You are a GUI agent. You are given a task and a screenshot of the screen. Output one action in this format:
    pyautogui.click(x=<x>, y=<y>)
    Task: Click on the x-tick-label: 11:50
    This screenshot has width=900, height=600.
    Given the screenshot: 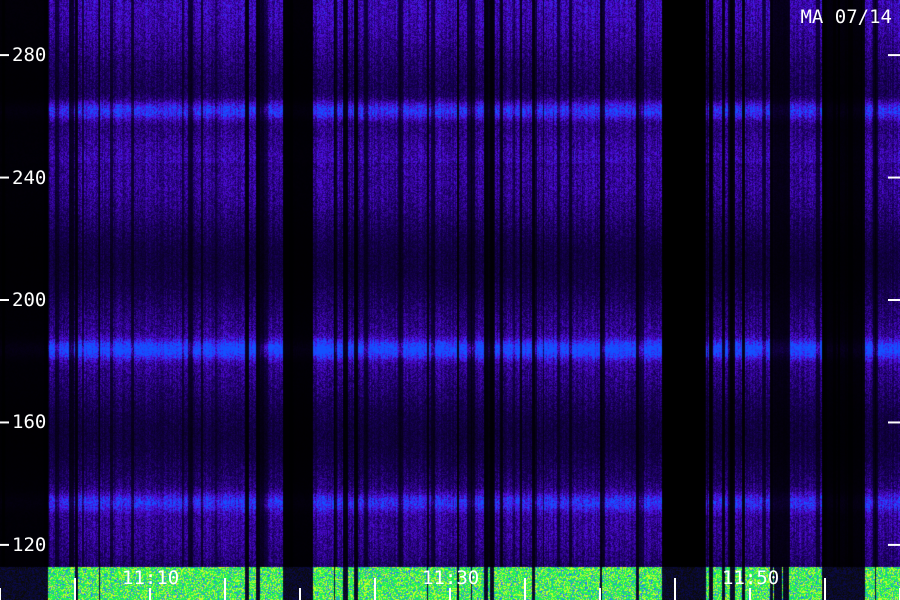 What is the action you would take?
    pyautogui.click(x=751, y=578)
    